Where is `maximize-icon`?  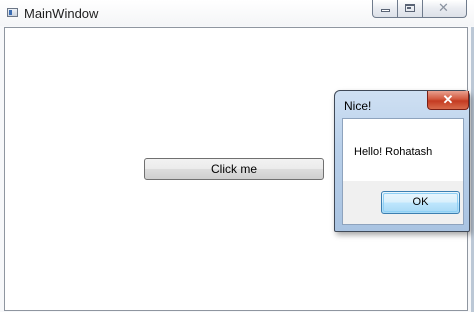
maximize-icon is located at coordinates (410, 8).